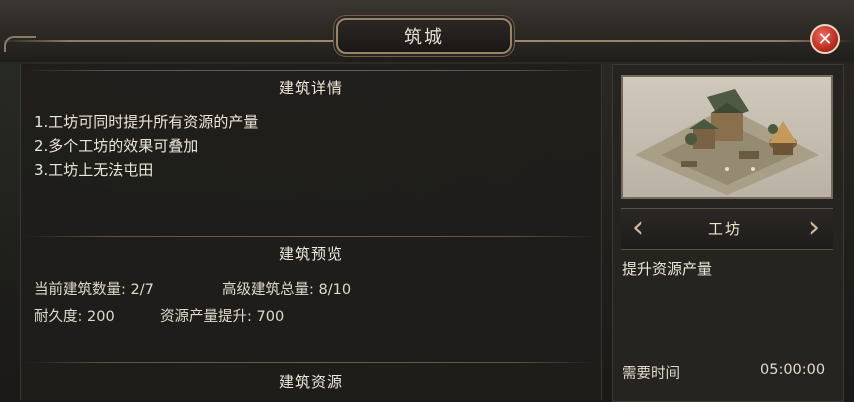 Image resolution: width=854 pixels, height=402 pixels. What do you see at coordinates (206, 317) in the screenshot?
I see `resource-boost-label: 资源产量提升:` at bounding box center [206, 317].